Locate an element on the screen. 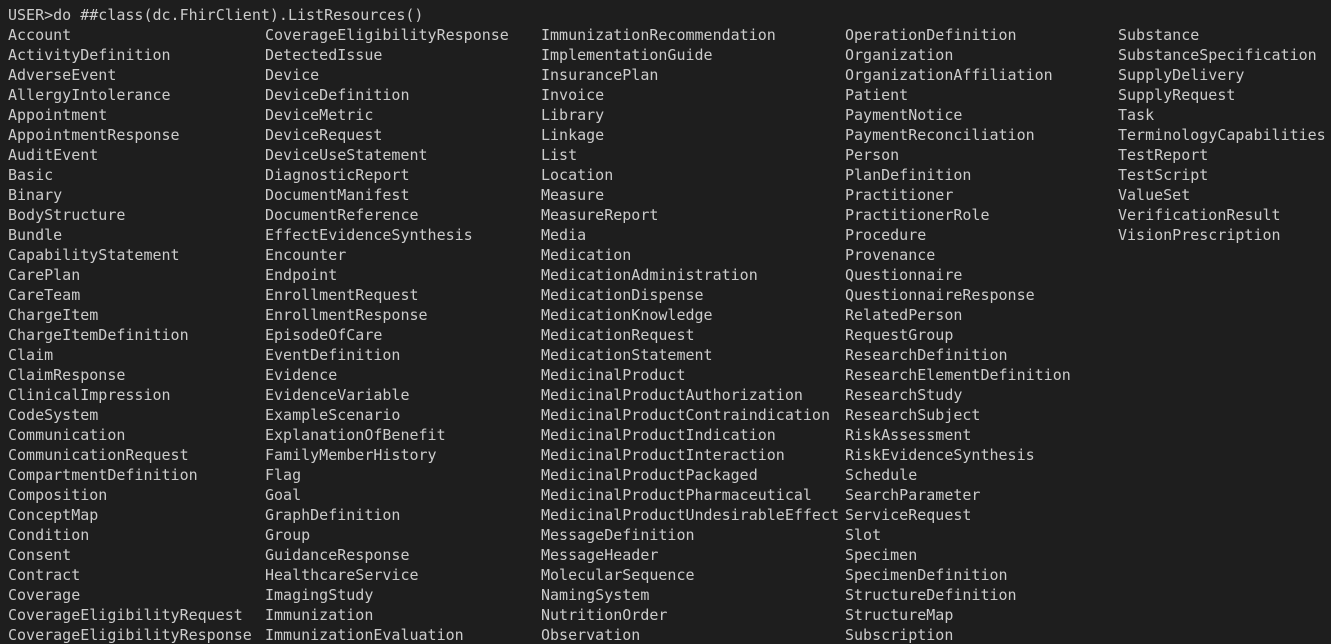 This screenshot has height=644, width=1331. resource-name: SpecimenDefinition is located at coordinates (926, 575).